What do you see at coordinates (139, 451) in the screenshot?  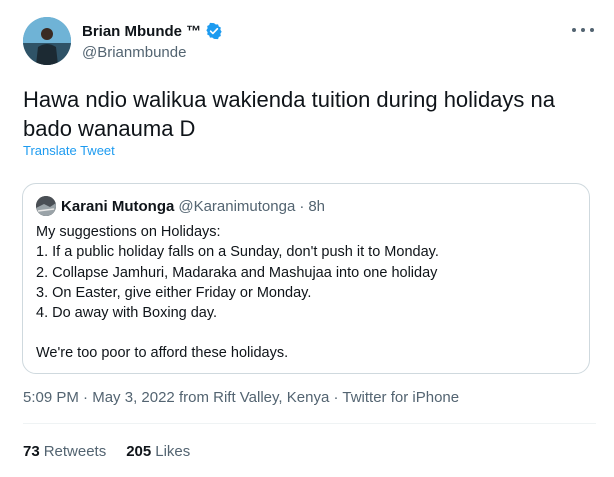 I see `likes-count: 205` at bounding box center [139, 451].